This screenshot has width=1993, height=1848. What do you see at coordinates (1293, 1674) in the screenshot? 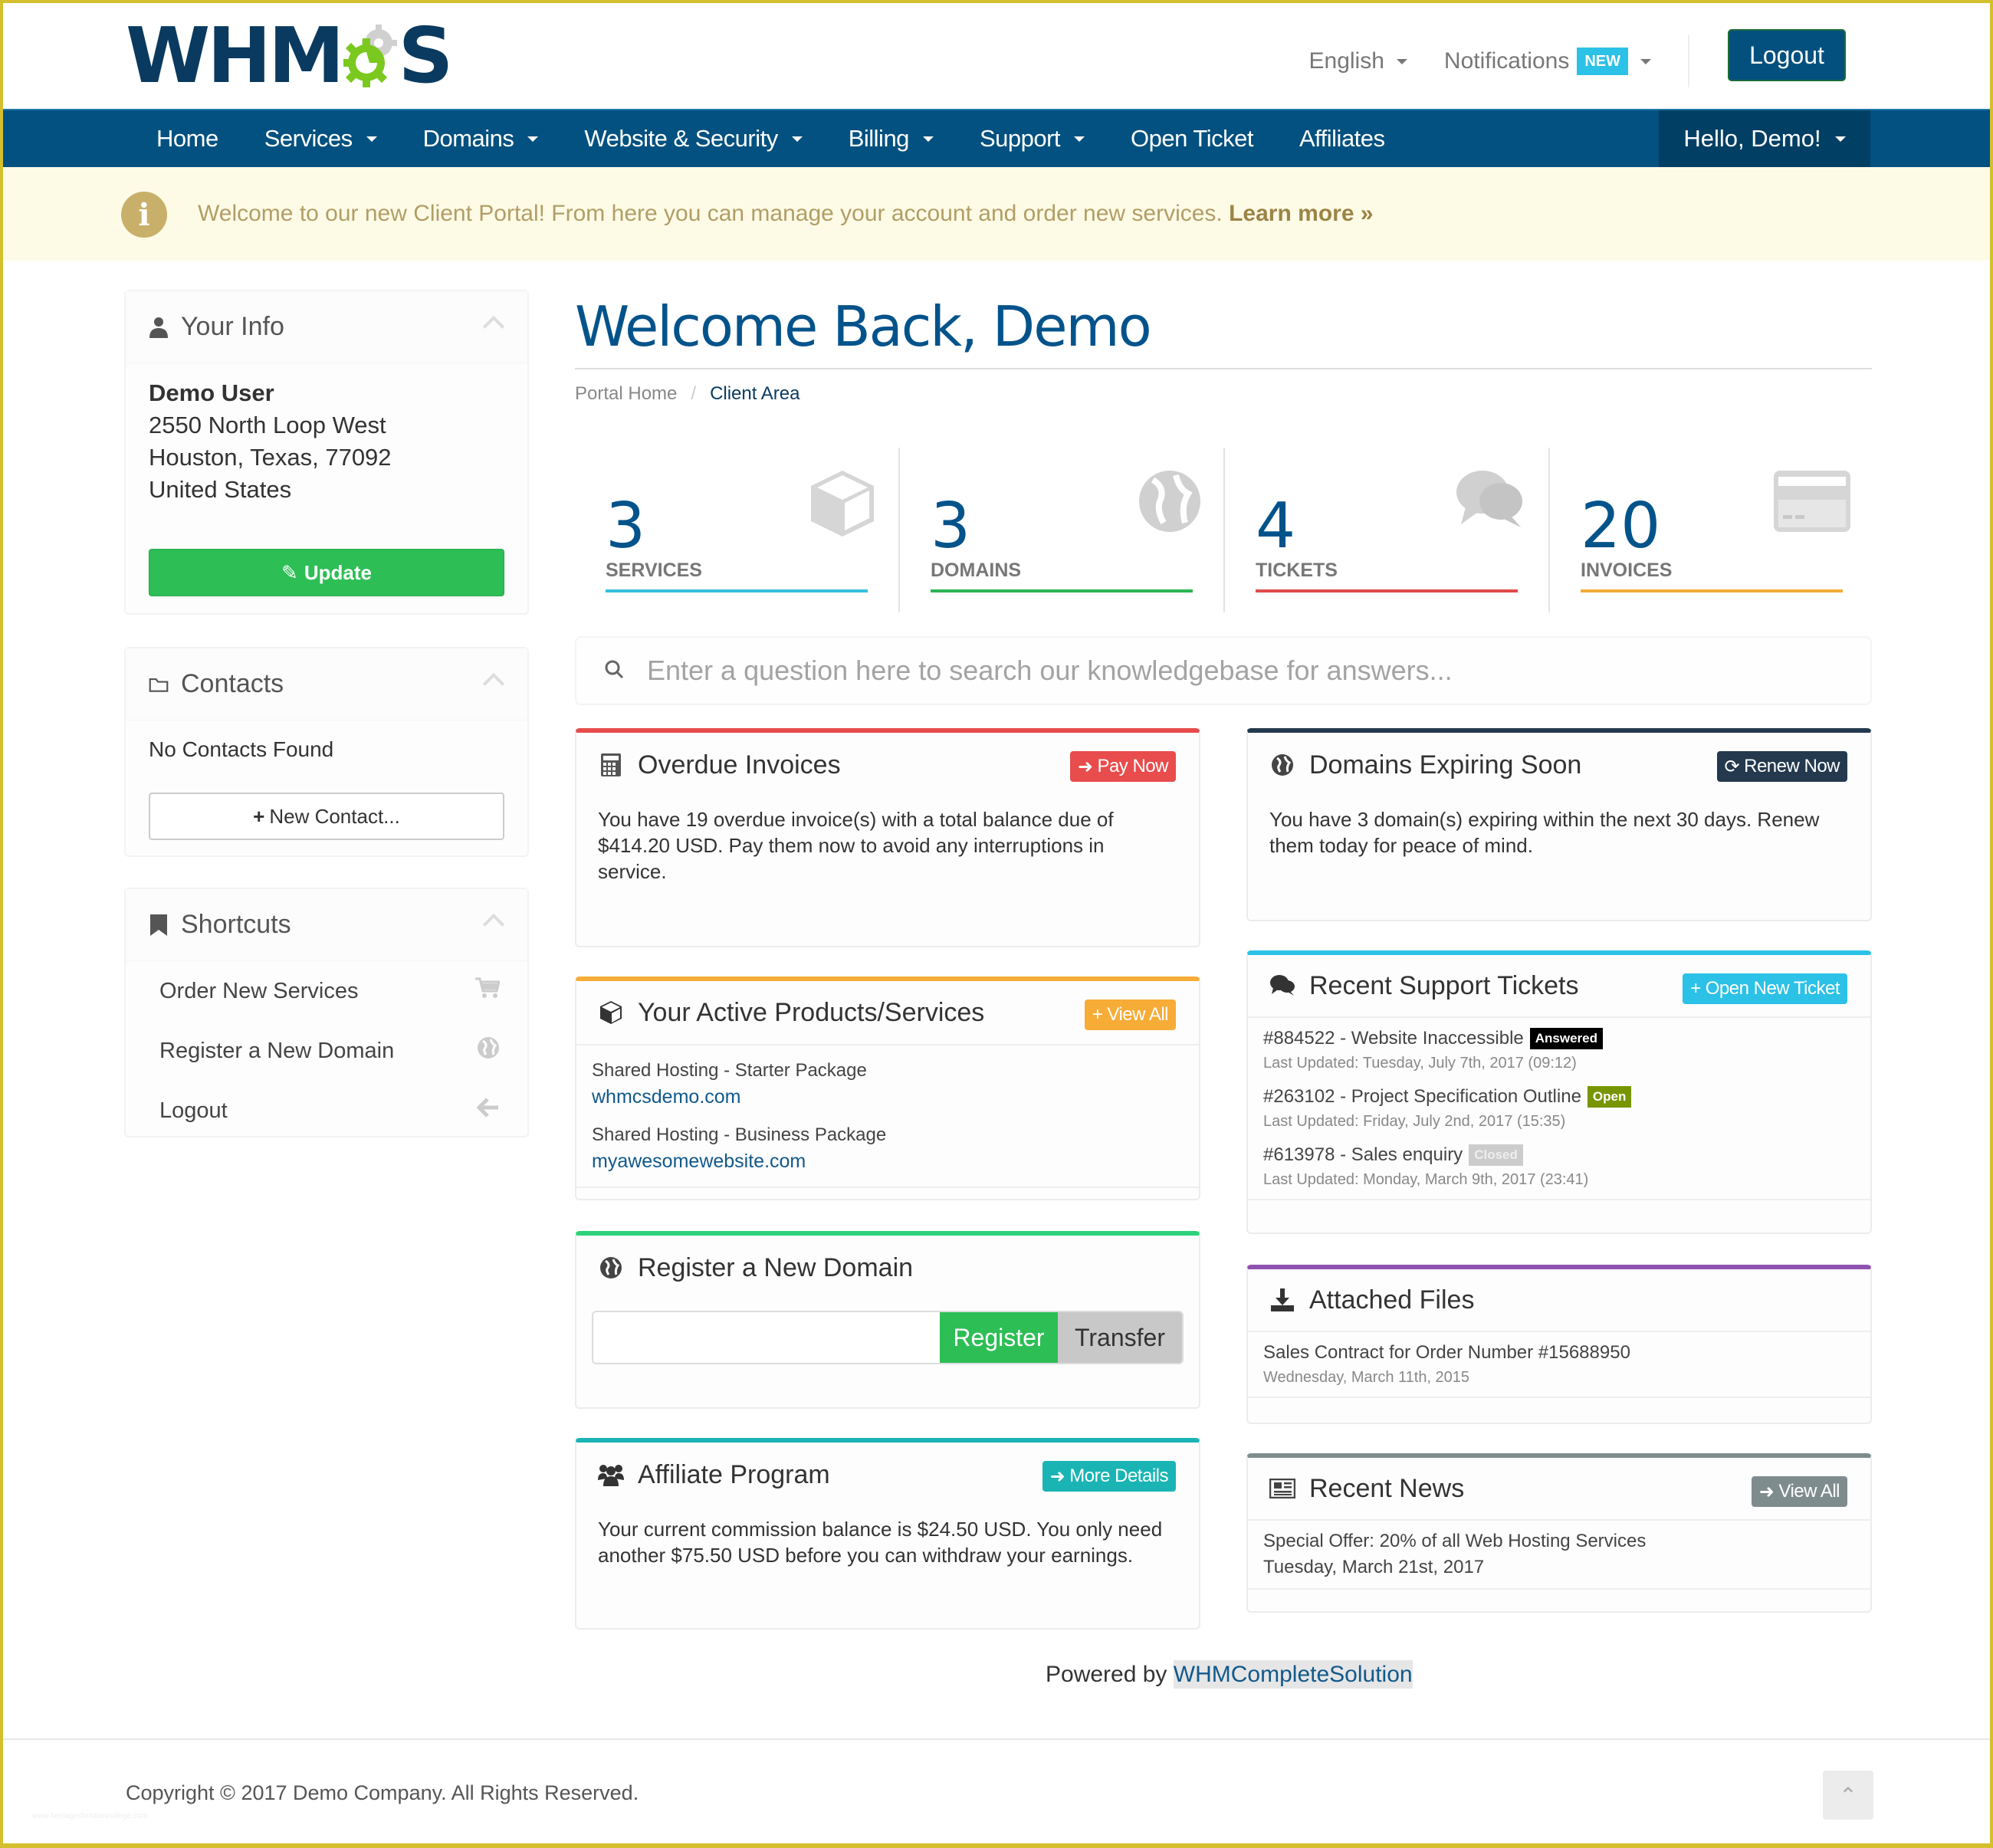
I see `whmcs-link: WHMCompleteSolution` at bounding box center [1293, 1674].